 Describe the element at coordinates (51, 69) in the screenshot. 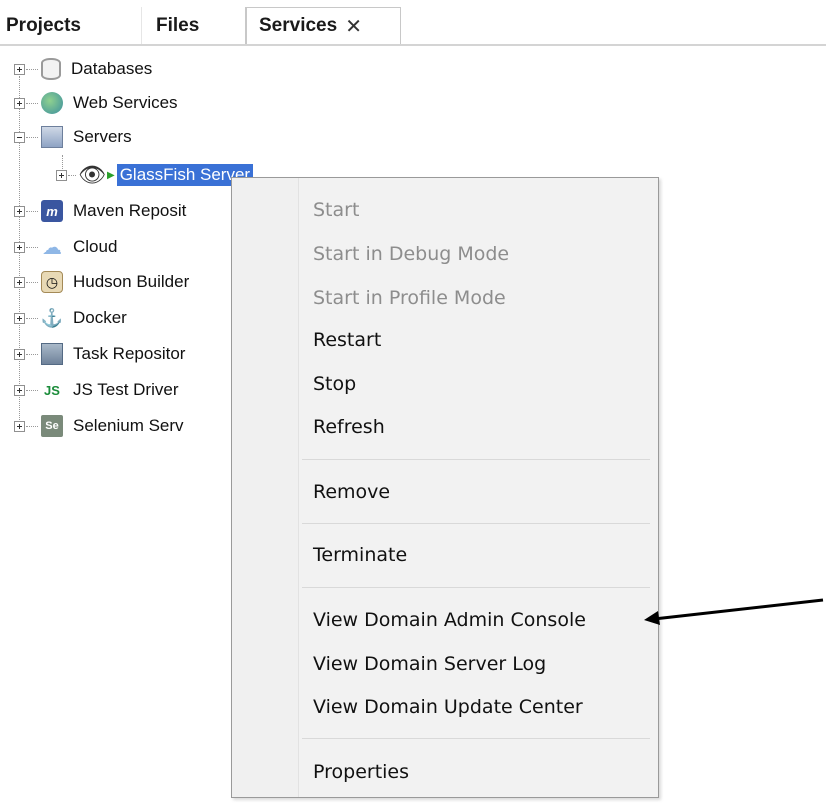

I see `database-icon` at that location.